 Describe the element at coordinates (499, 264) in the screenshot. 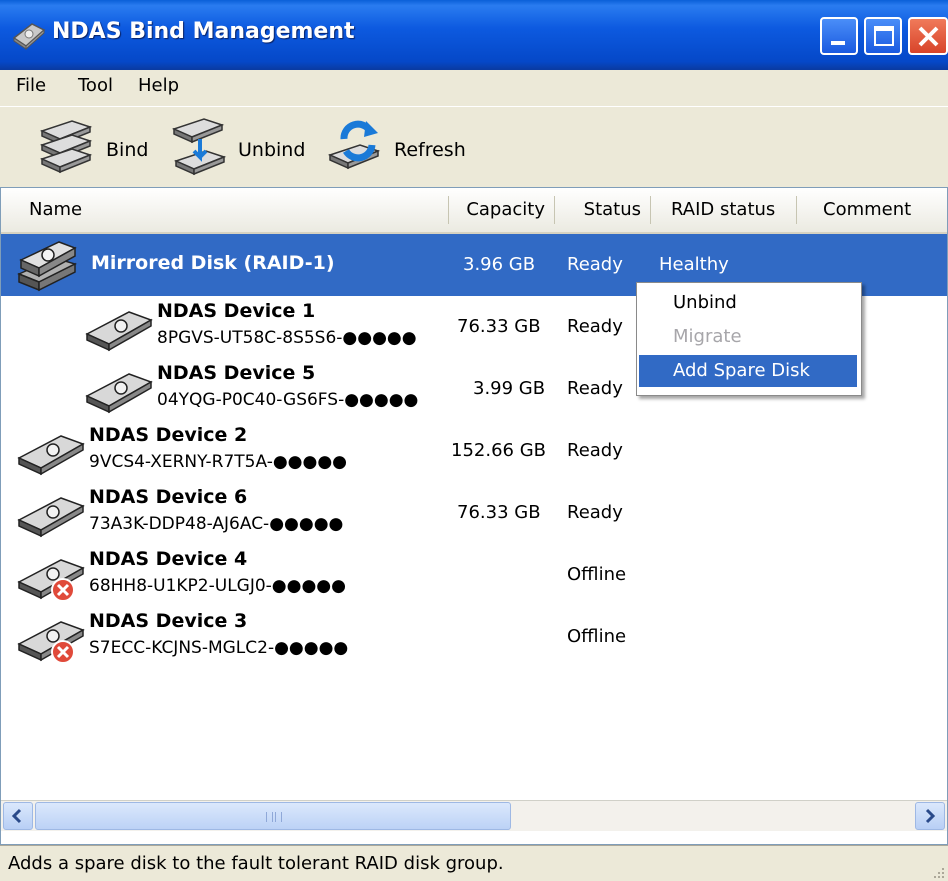

I see `row-capacity: 3.96 GB` at that location.